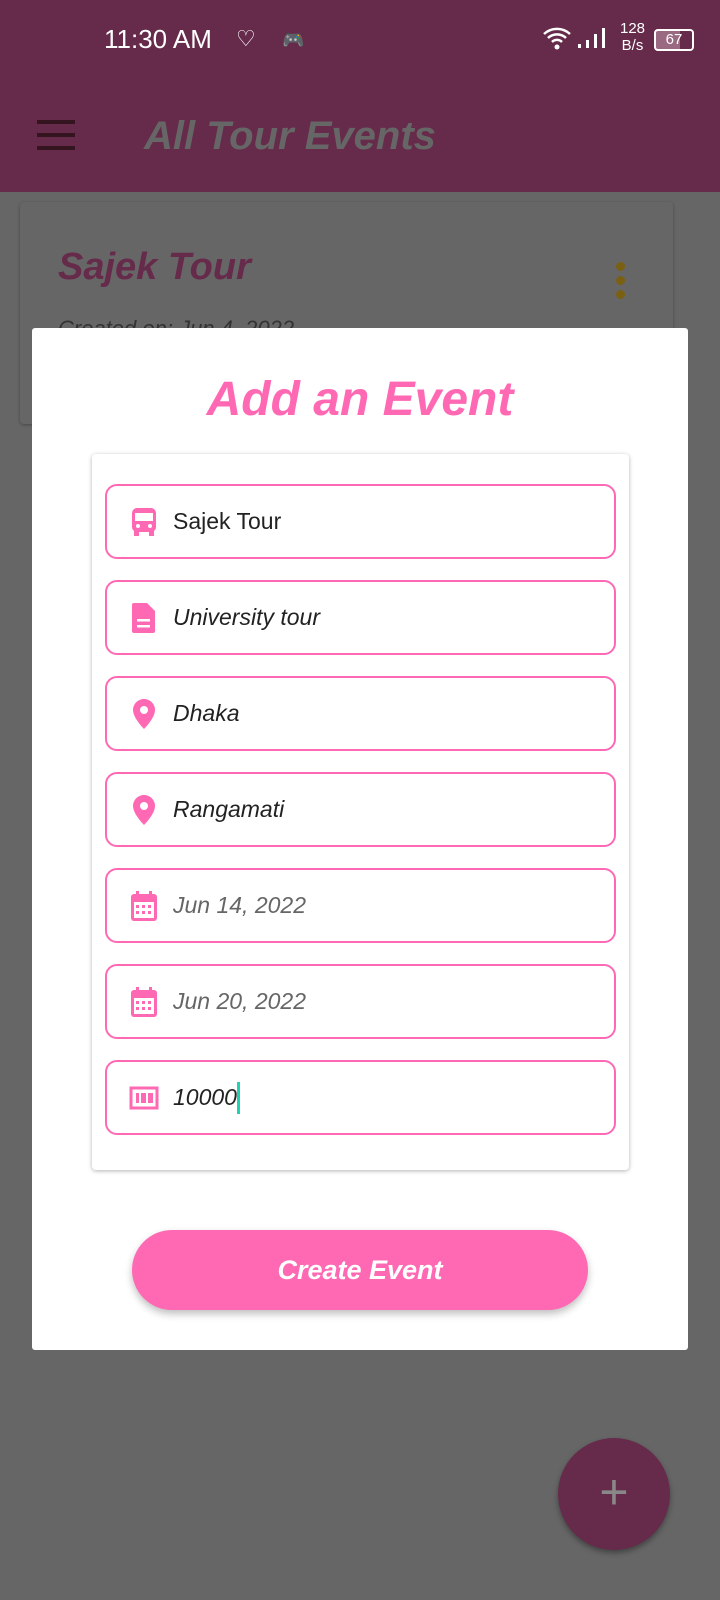  What do you see at coordinates (360, 40) in the screenshot?
I see `status-bar: 11:30 AM ♡ 🎮 128 B/s 67` at bounding box center [360, 40].